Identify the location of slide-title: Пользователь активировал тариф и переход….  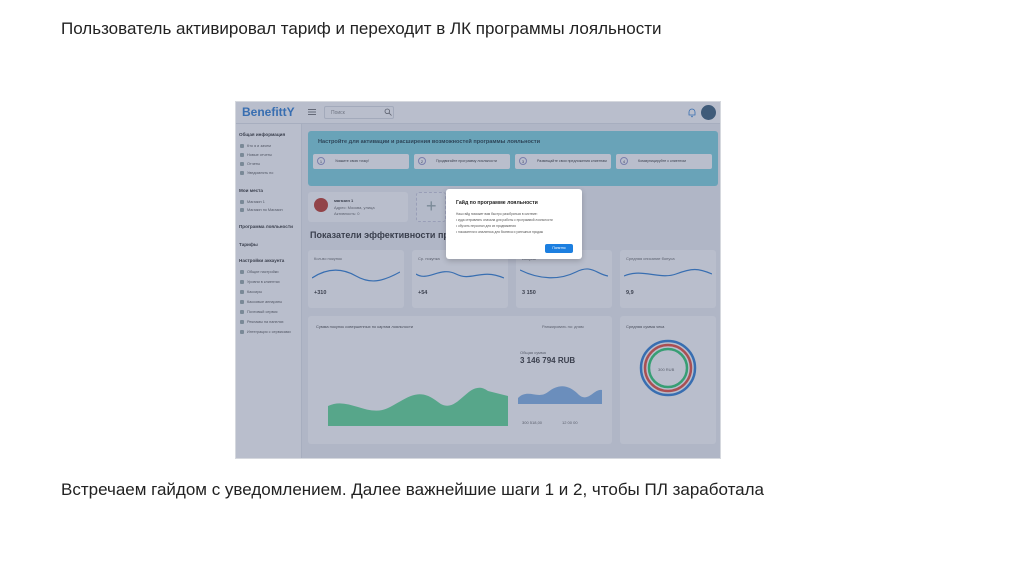
(361, 28).